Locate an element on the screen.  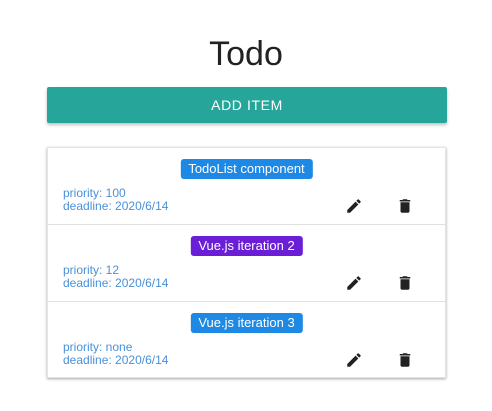
todo-title-badge: Vue.js iteration 3 is located at coordinates (246, 323).